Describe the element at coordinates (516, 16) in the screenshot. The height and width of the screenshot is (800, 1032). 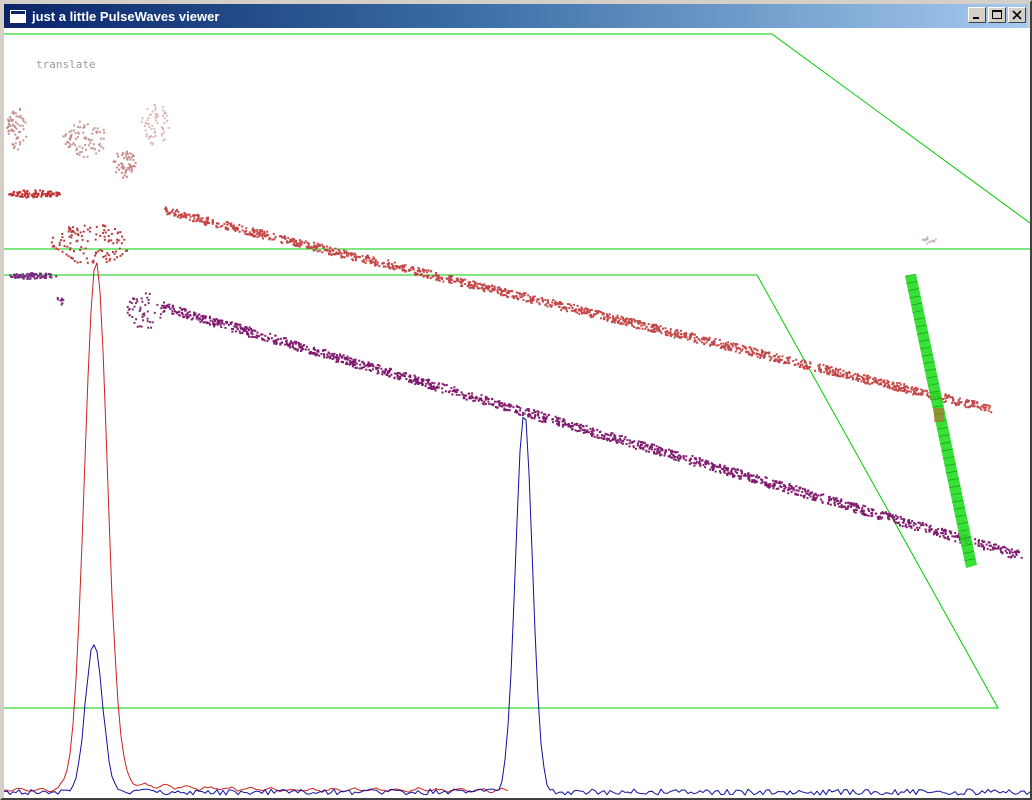
I see `title-bar: just a little PulseWaves viewer` at that location.